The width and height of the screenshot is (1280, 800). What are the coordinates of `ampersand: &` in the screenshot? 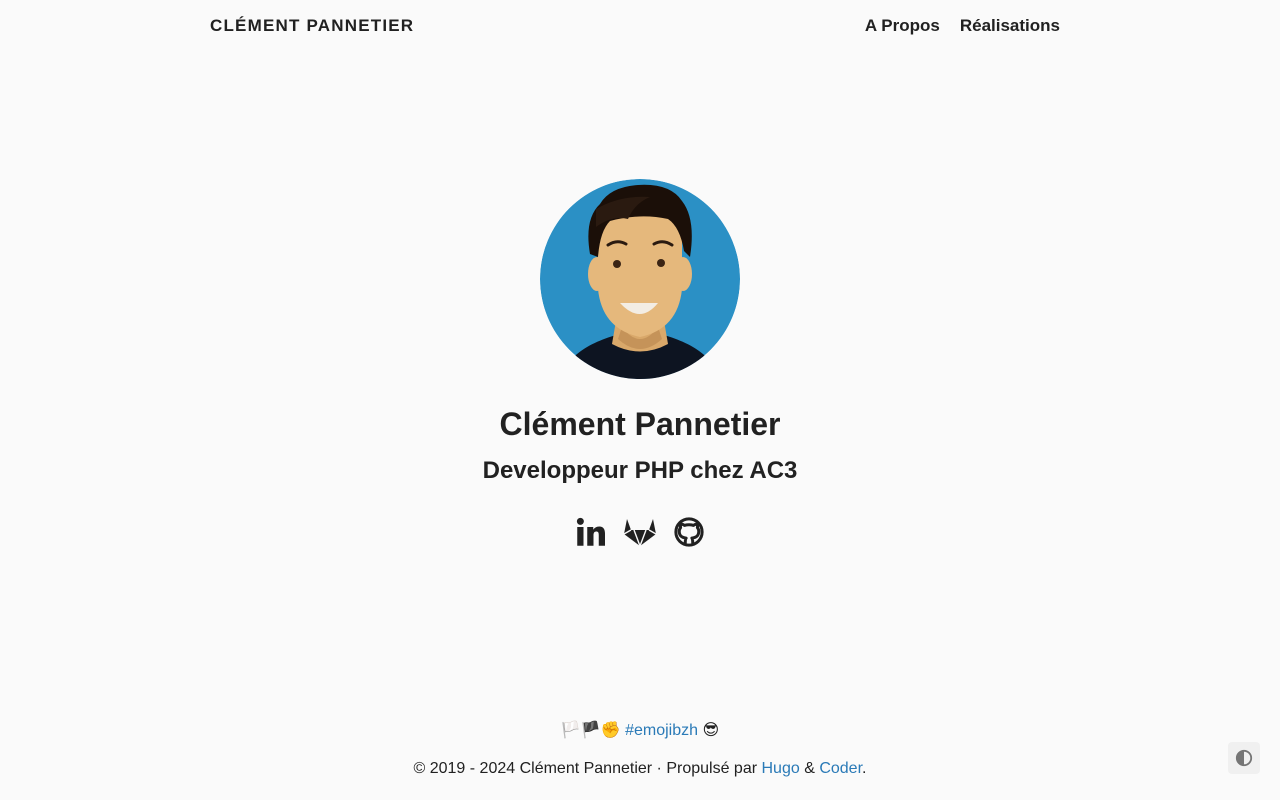 It's located at (809, 768).